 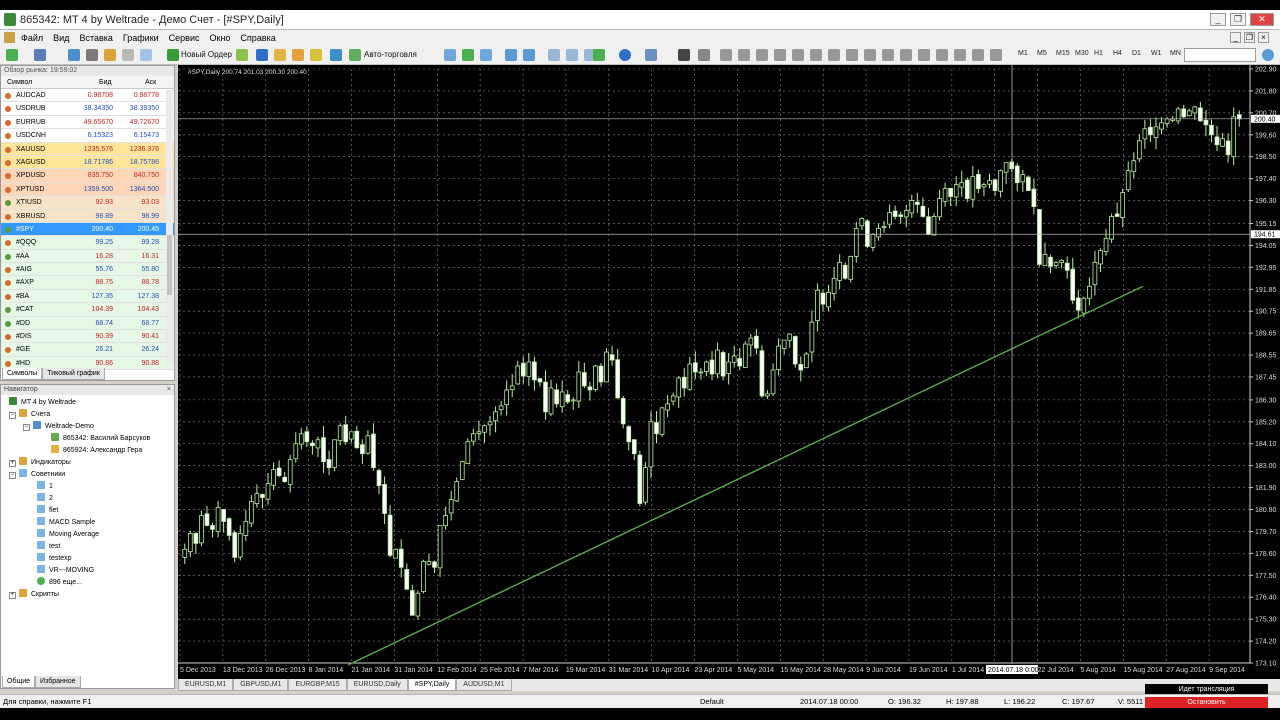 I want to click on more-tools-icon, so click(x=996, y=55).